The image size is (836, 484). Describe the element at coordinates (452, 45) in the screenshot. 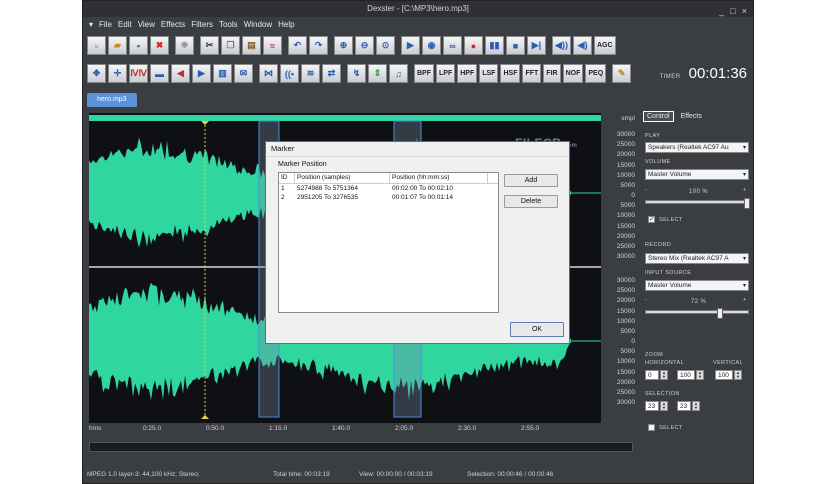

I see `loop-icon: ∞` at that location.